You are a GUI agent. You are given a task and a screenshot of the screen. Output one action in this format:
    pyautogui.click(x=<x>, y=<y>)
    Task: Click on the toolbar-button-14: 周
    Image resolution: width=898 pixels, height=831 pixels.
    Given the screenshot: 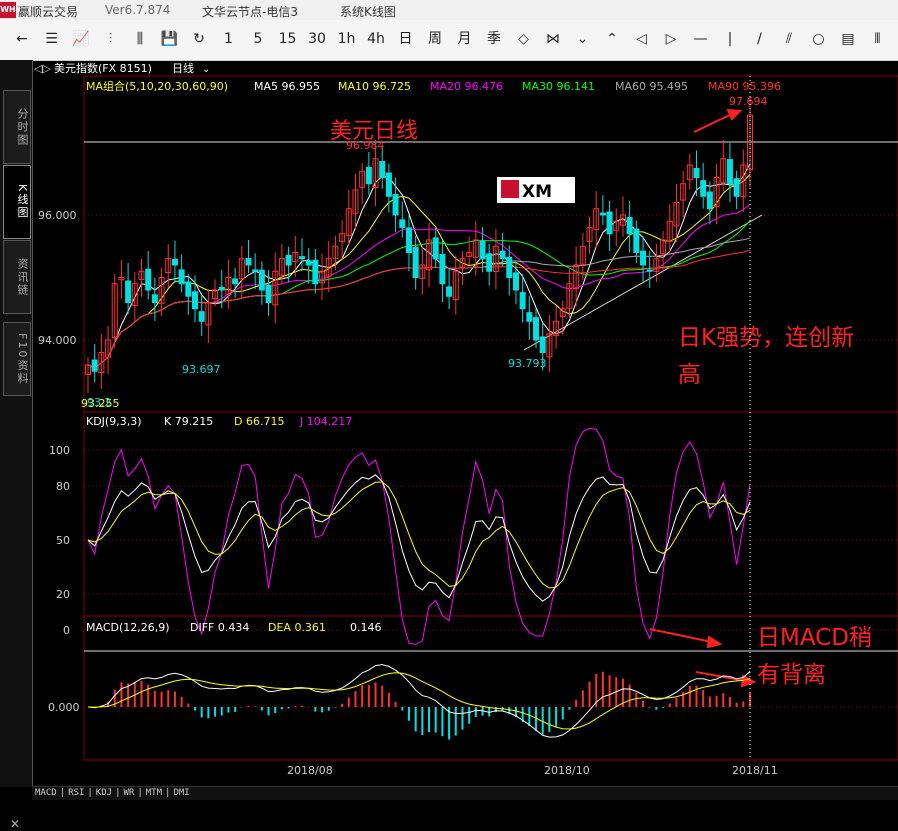 What is the action you would take?
    pyautogui.click(x=435, y=39)
    